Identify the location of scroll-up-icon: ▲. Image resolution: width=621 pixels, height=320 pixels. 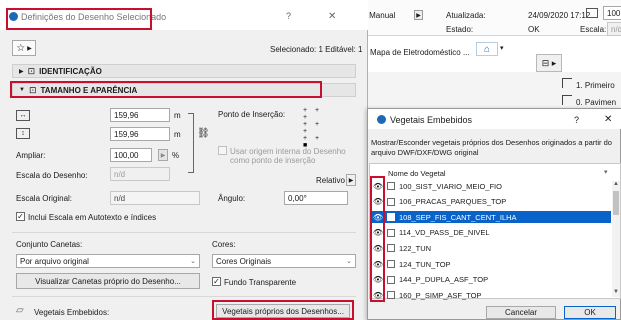
(616, 184).